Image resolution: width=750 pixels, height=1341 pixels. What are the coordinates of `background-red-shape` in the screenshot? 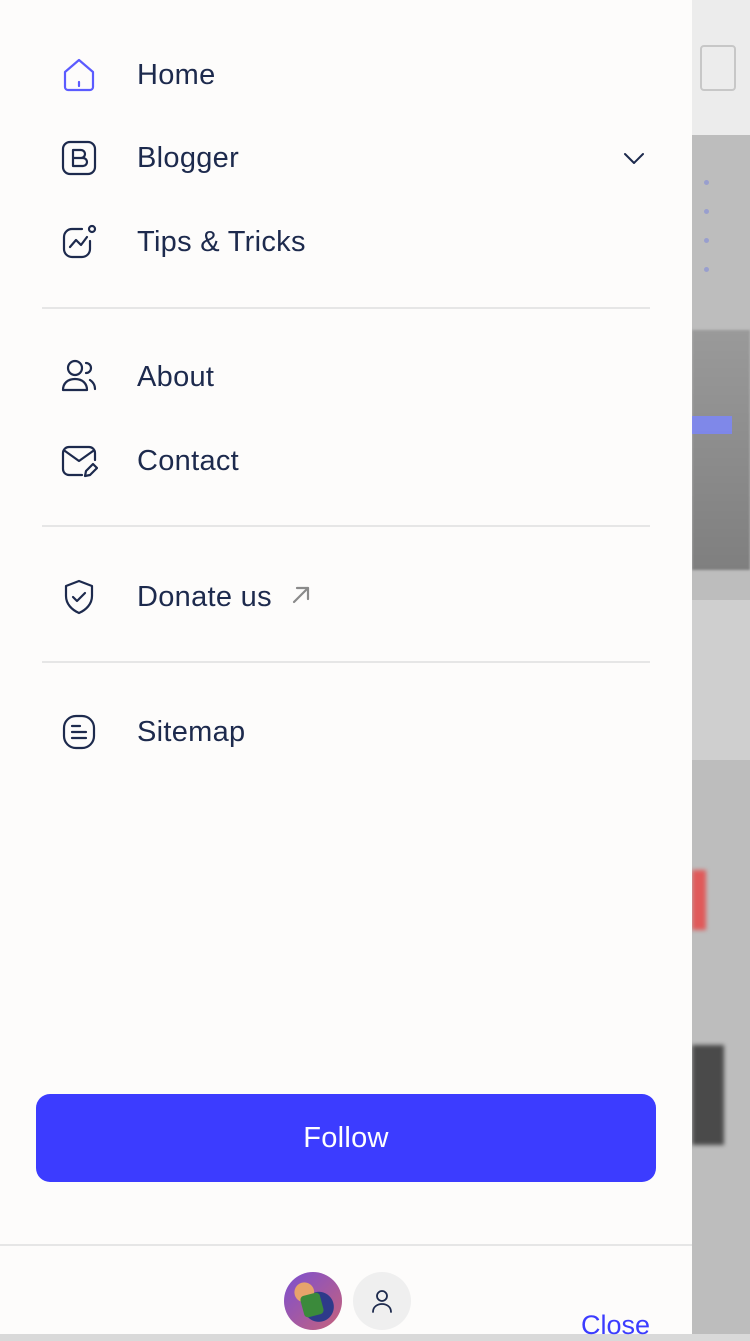 It's located at (699, 900).